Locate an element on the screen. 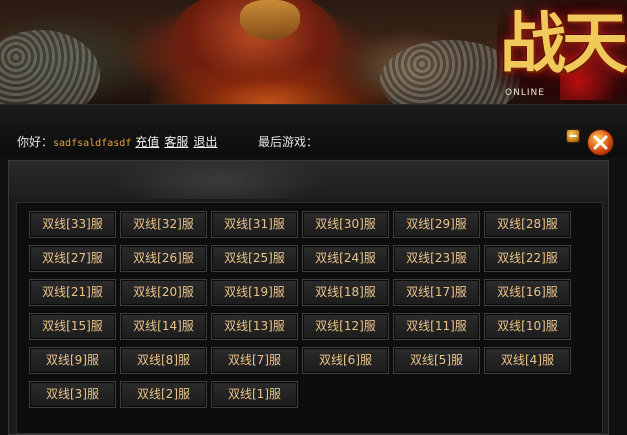  warrior-armor-artwork is located at coordinates (270, 20).